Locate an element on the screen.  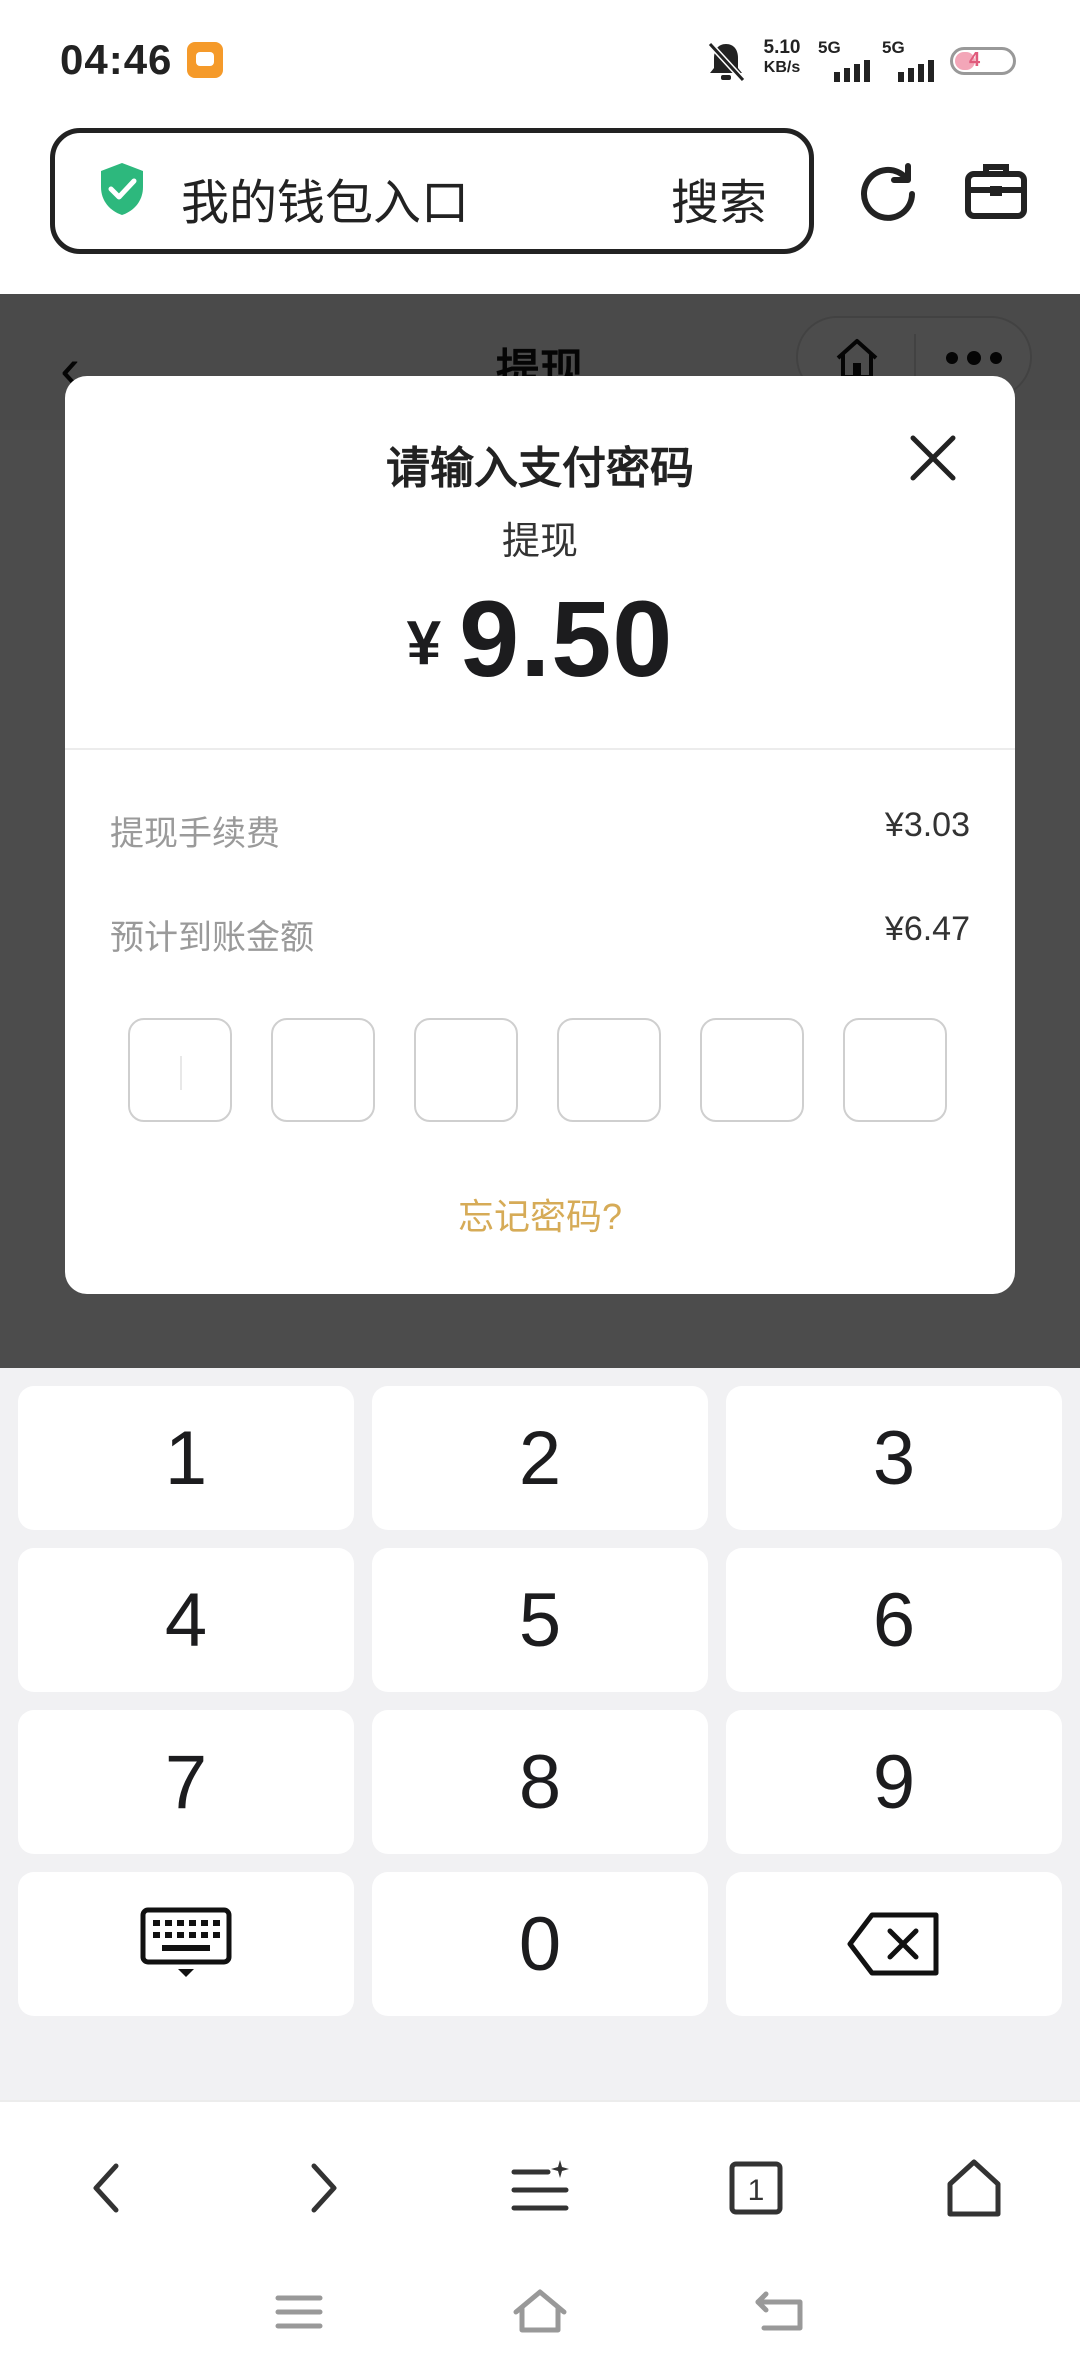
system-nav-bar is located at coordinates (540, 2308).